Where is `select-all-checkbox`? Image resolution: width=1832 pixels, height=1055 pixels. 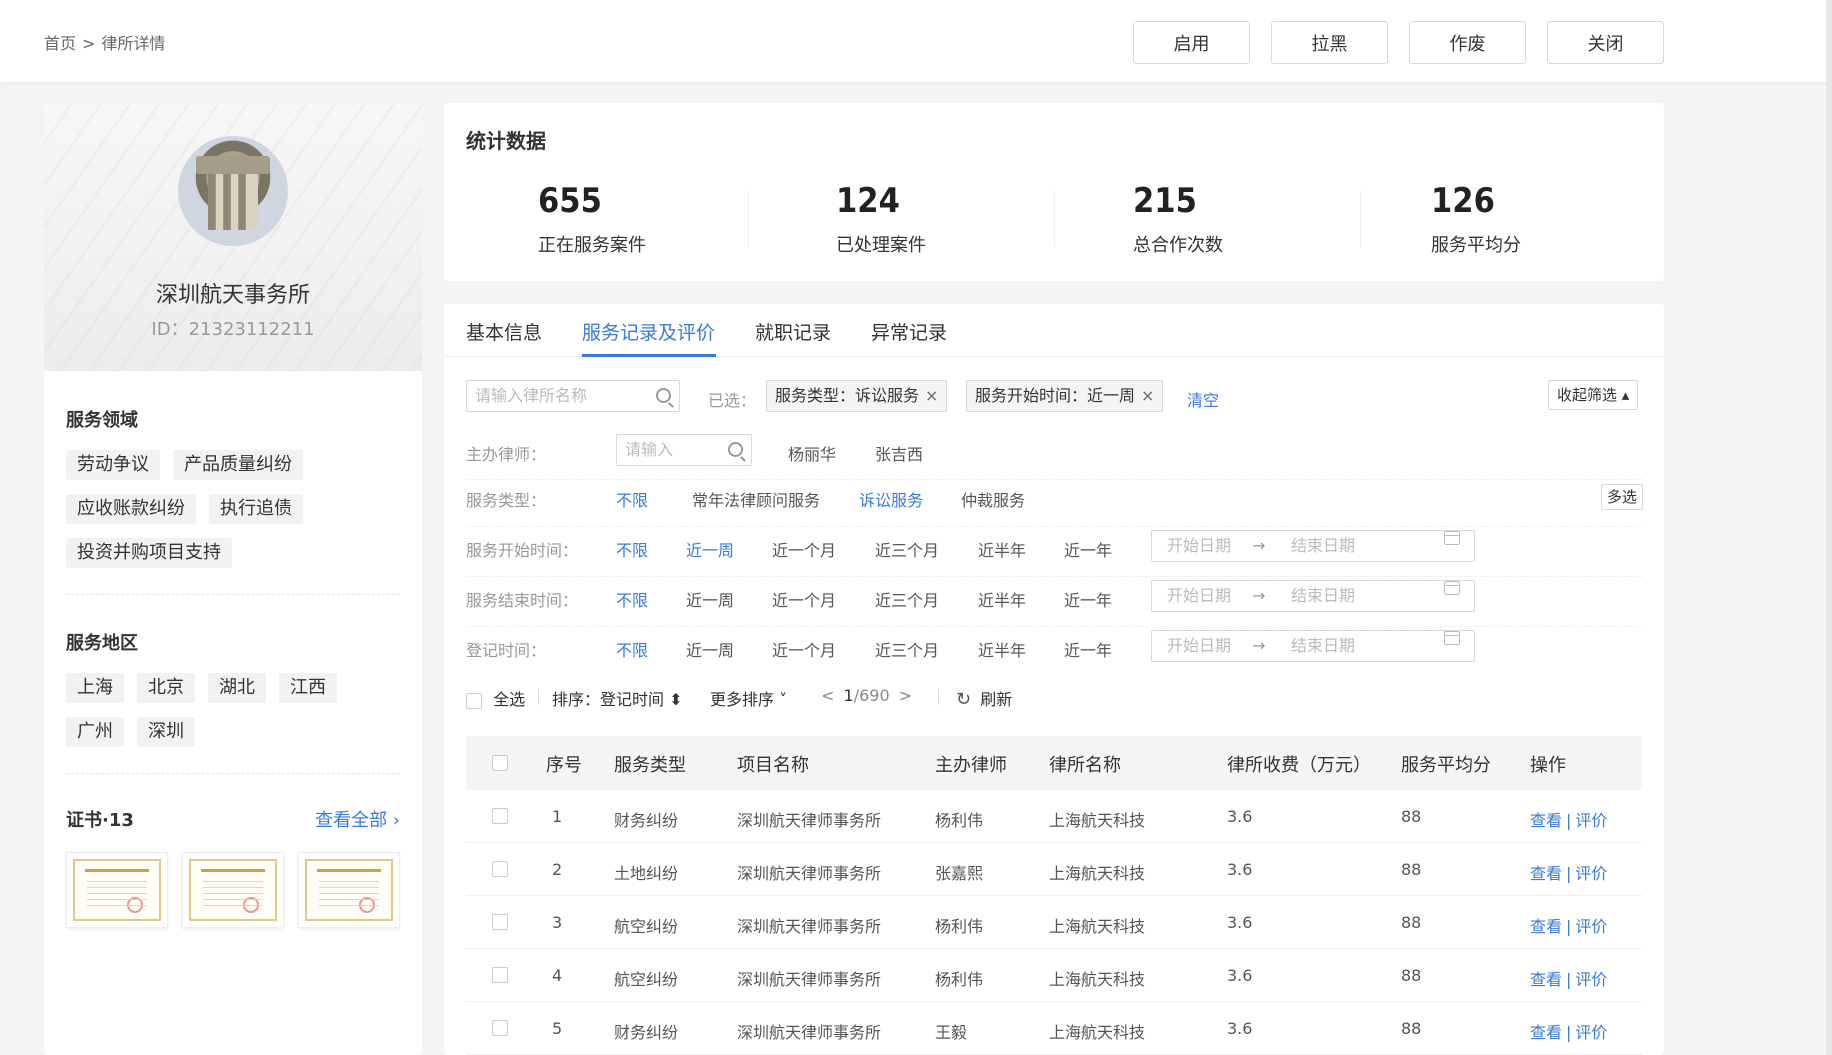 select-all-checkbox is located at coordinates (474, 700).